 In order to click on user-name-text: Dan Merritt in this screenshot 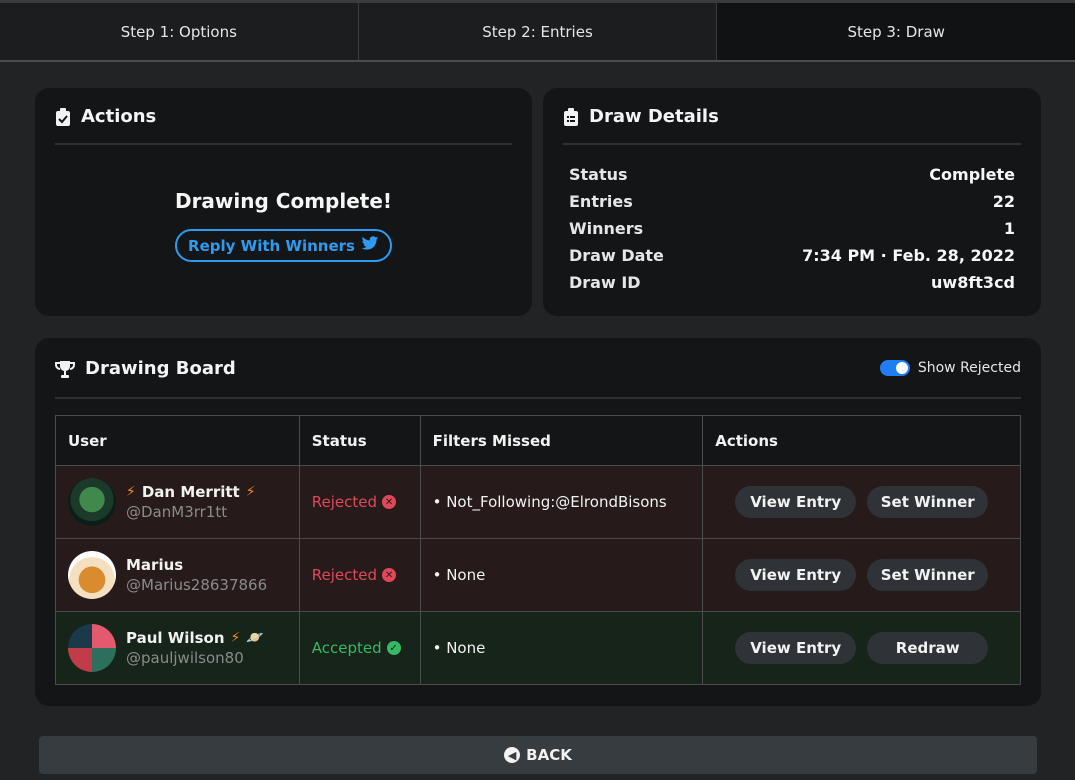, I will do `click(190, 492)`.